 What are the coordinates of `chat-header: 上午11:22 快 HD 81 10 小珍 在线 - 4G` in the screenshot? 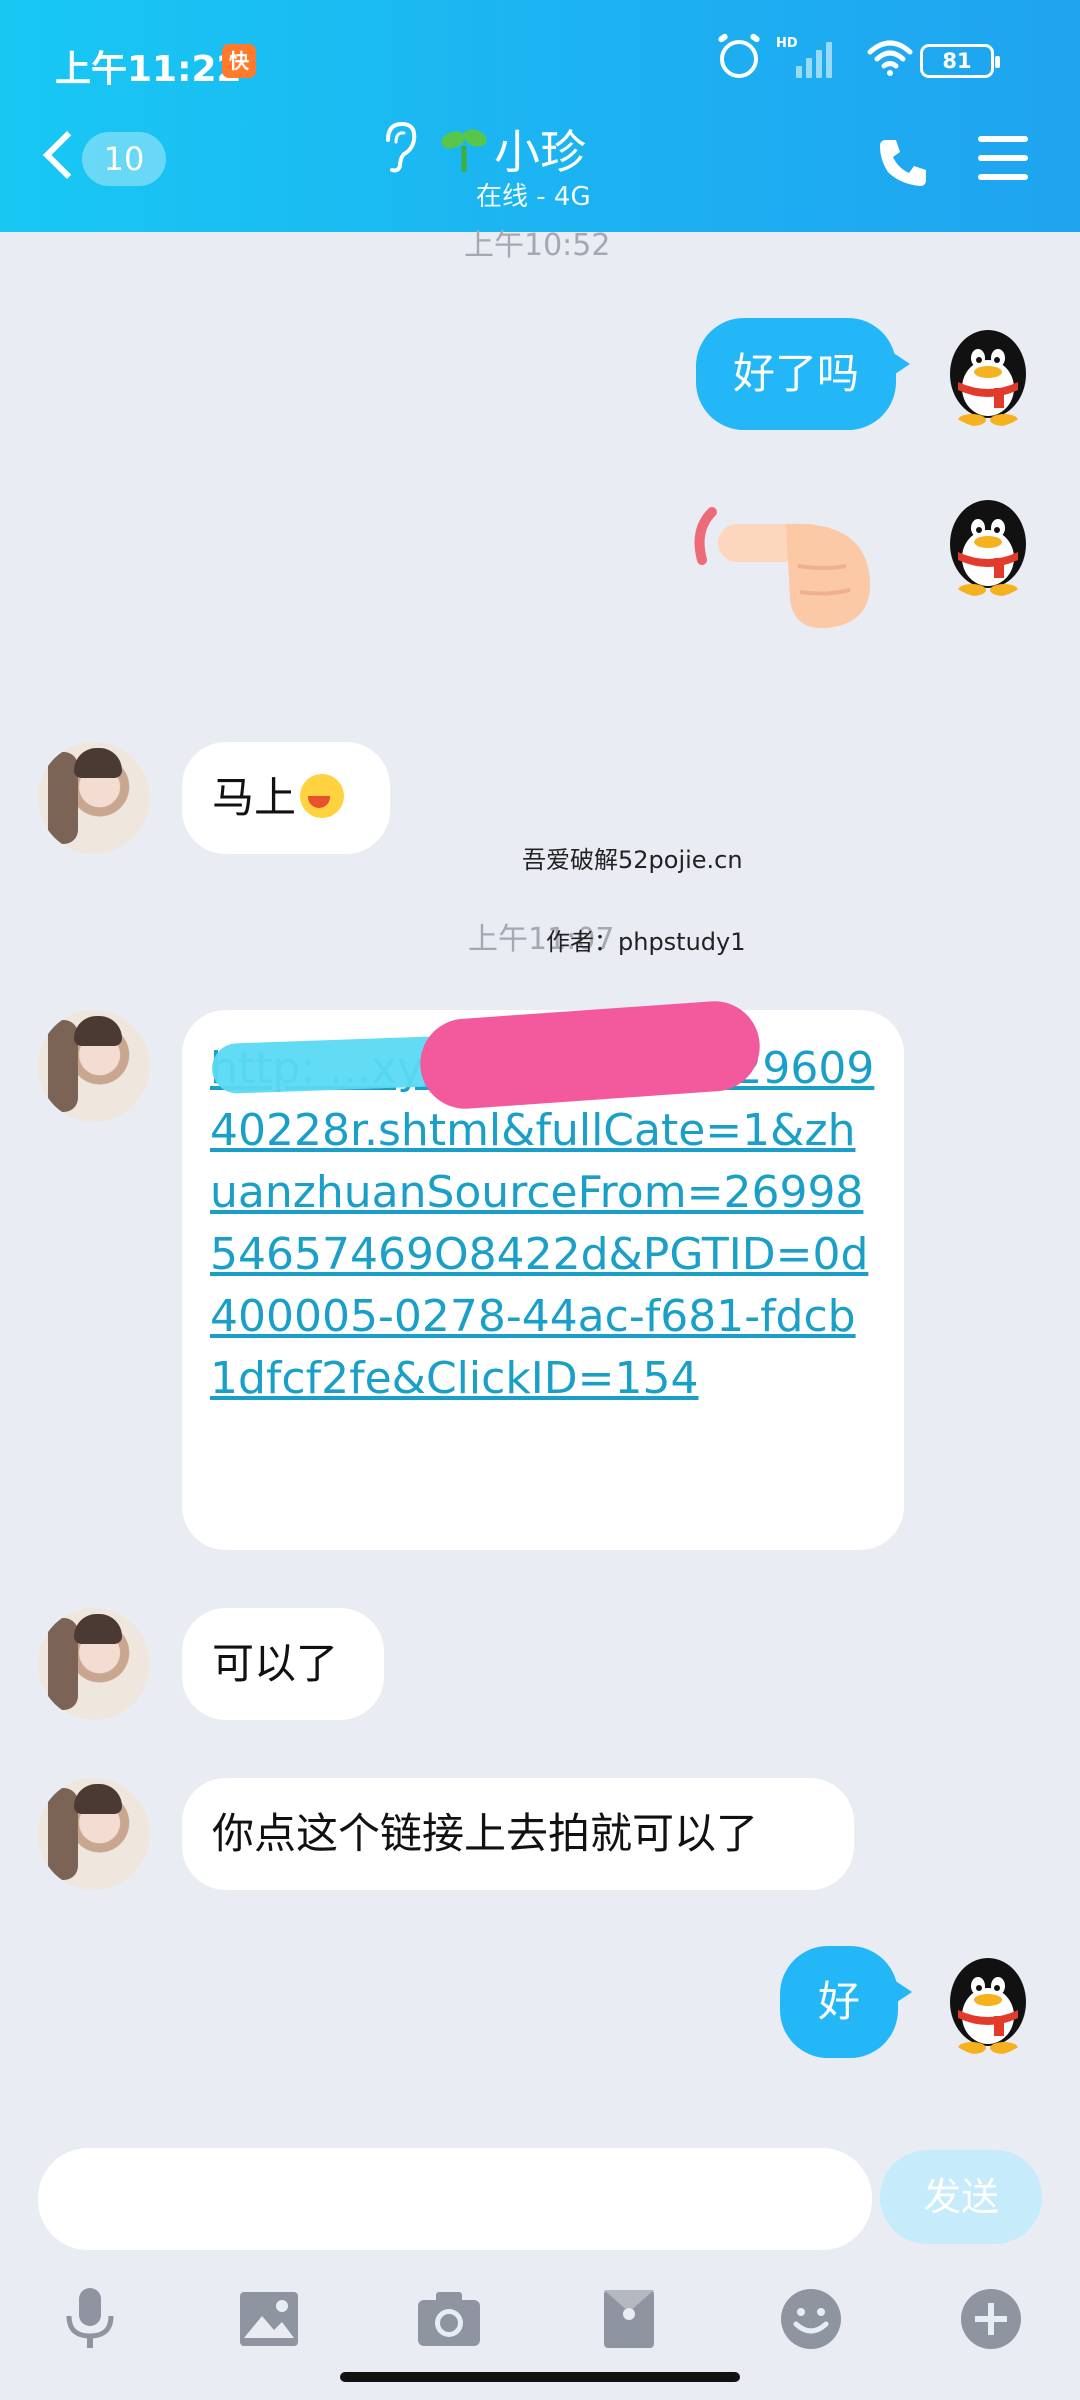 It's located at (540, 116).